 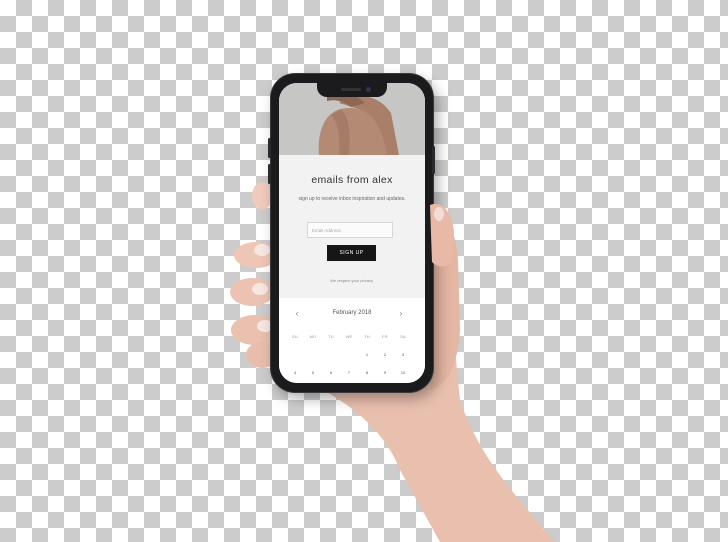 I want to click on weekday-header: TU, so click(x=331, y=336).